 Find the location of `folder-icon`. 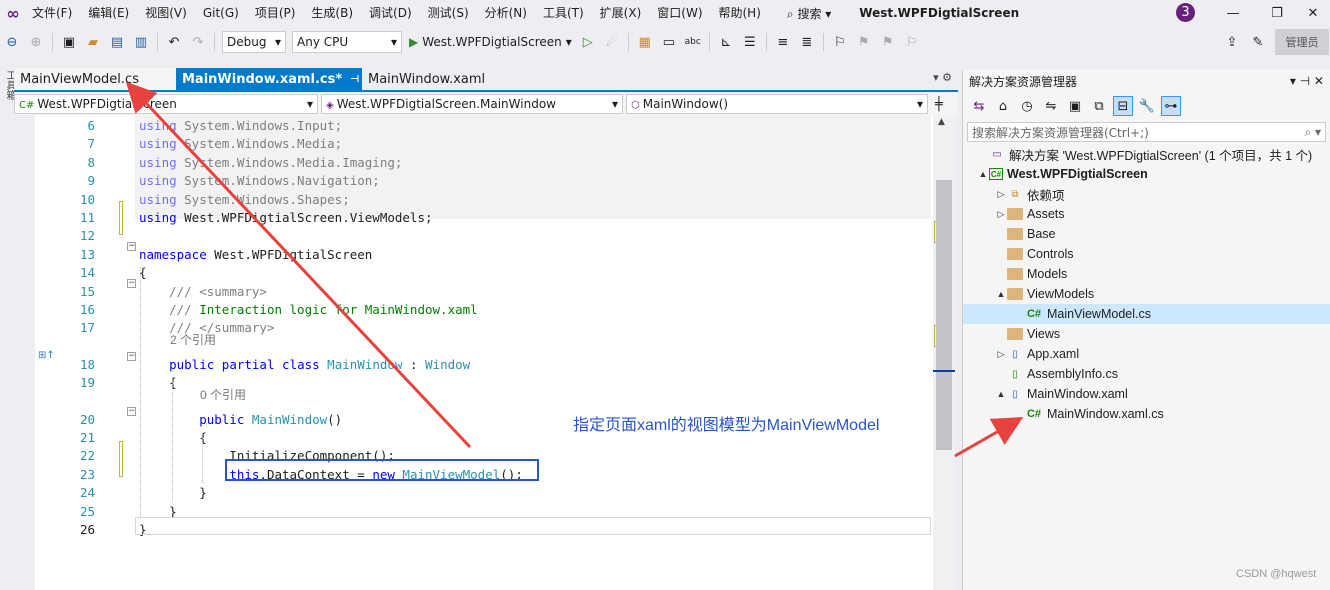

folder-icon is located at coordinates (1015, 214).